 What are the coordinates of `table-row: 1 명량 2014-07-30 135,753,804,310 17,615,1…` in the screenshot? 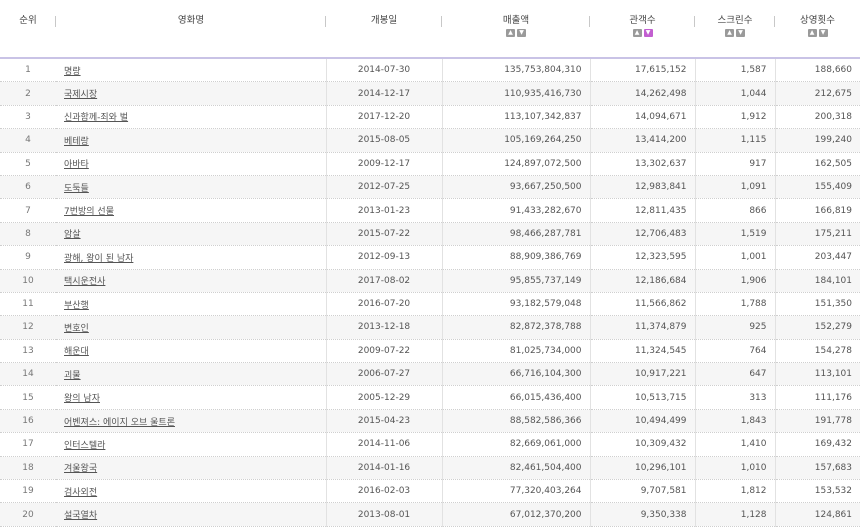 It's located at (430, 70).